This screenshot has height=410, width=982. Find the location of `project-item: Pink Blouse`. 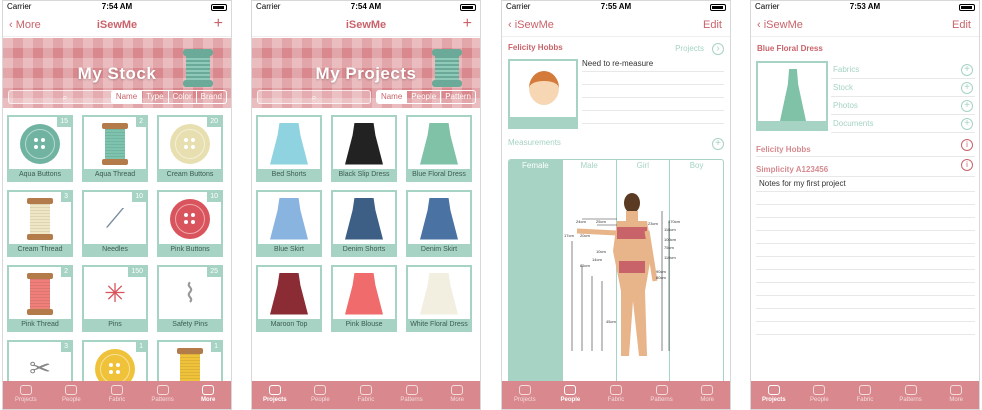

project-item: Pink Blouse is located at coordinates (364, 298).